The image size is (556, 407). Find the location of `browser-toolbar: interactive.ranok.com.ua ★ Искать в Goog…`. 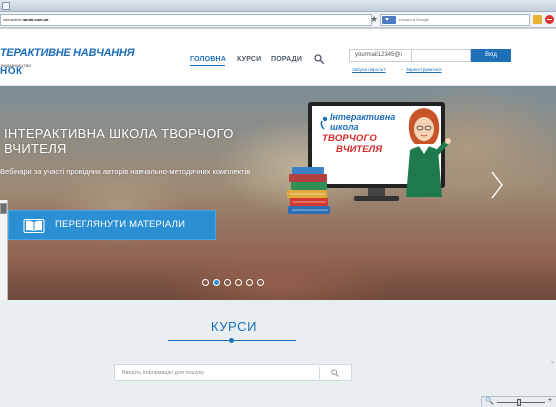

browser-toolbar: interactive.ranok.com.ua ★ Искать в Goog… is located at coordinates (278, 20).